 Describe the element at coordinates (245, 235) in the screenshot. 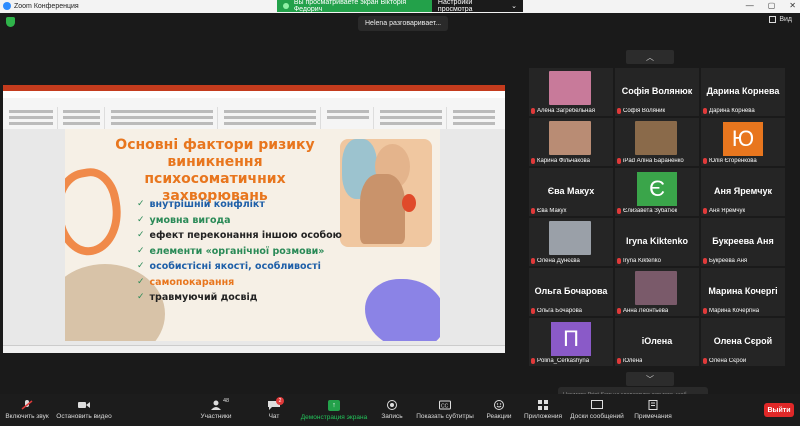

I see `slide-bullet-text: ефект переконання іншою особою` at that location.